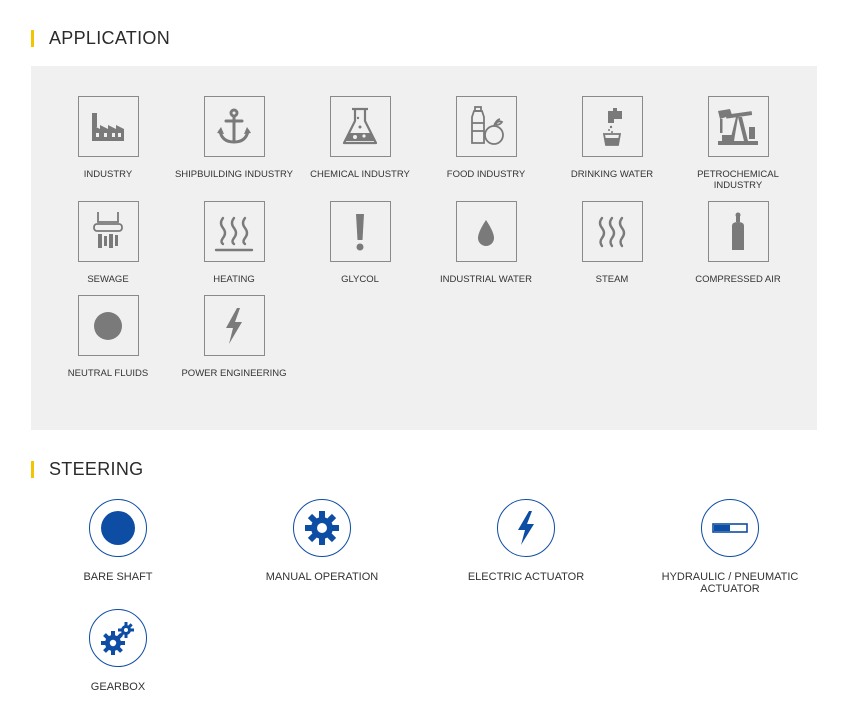  I want to click on application-item-drinking-water: DRINKING WATER, so click(612, 138).